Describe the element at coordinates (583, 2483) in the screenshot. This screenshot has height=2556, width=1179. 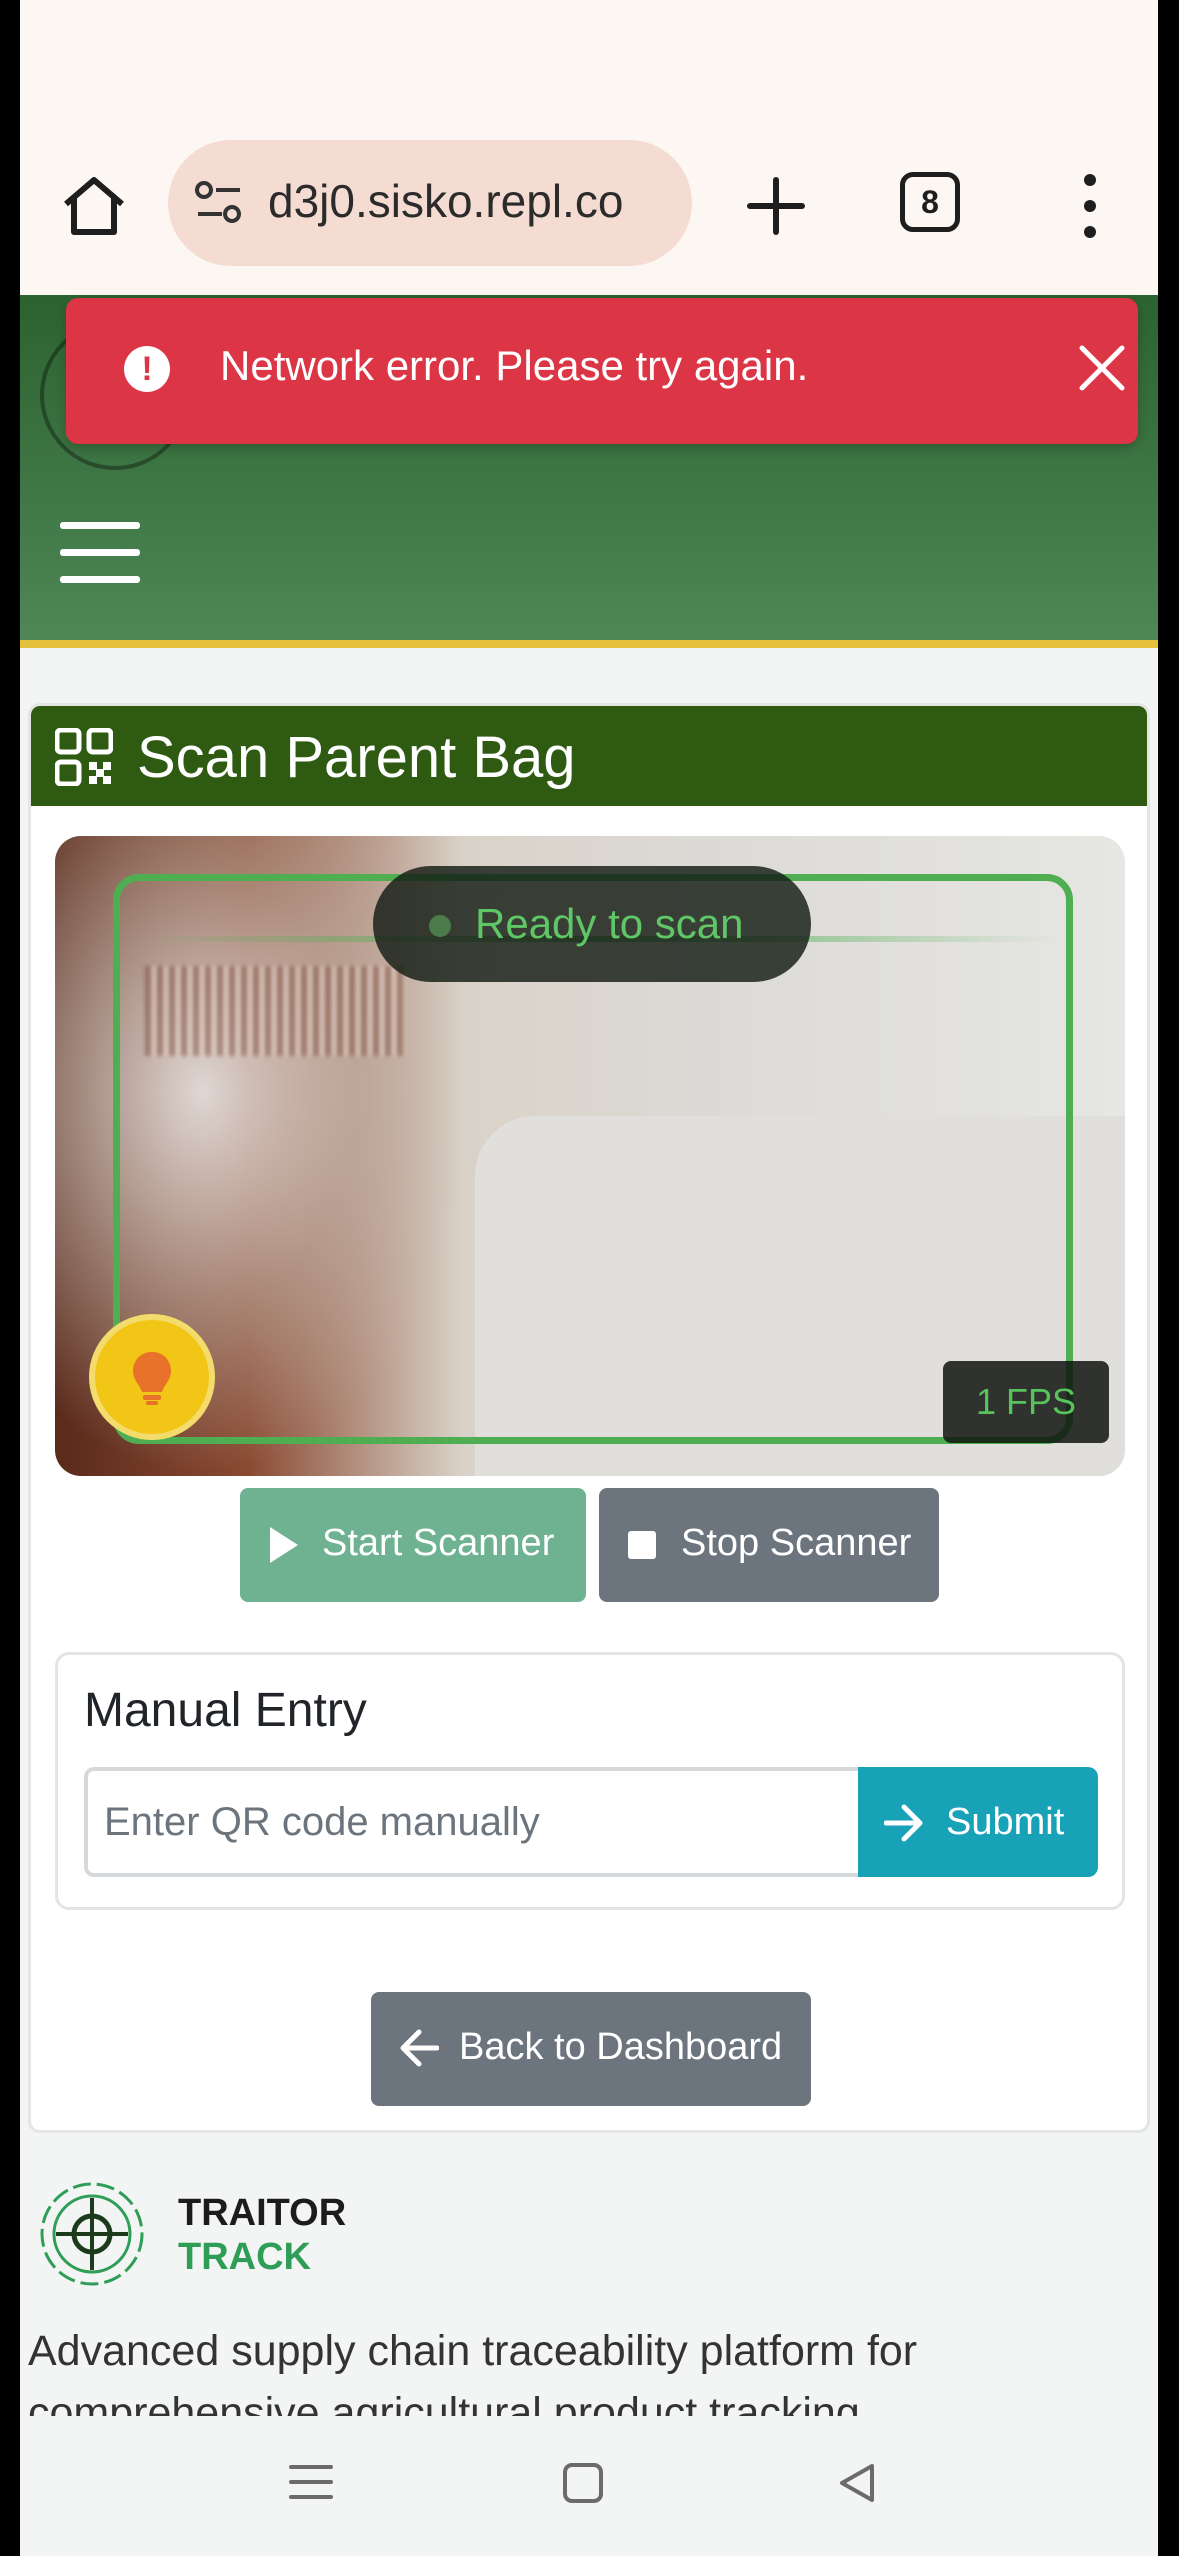
I see `home-nav-icon` at that location.